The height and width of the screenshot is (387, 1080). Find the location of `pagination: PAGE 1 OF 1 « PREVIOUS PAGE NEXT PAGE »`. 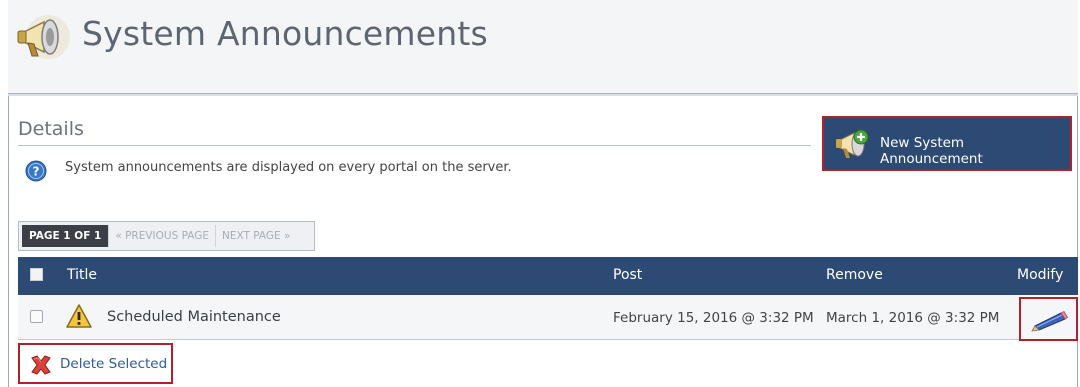

pagination: PAGE 1 OF 1 « PREVIOUS PAGE NEXT PAGE » is located at coordinates (166, 236).